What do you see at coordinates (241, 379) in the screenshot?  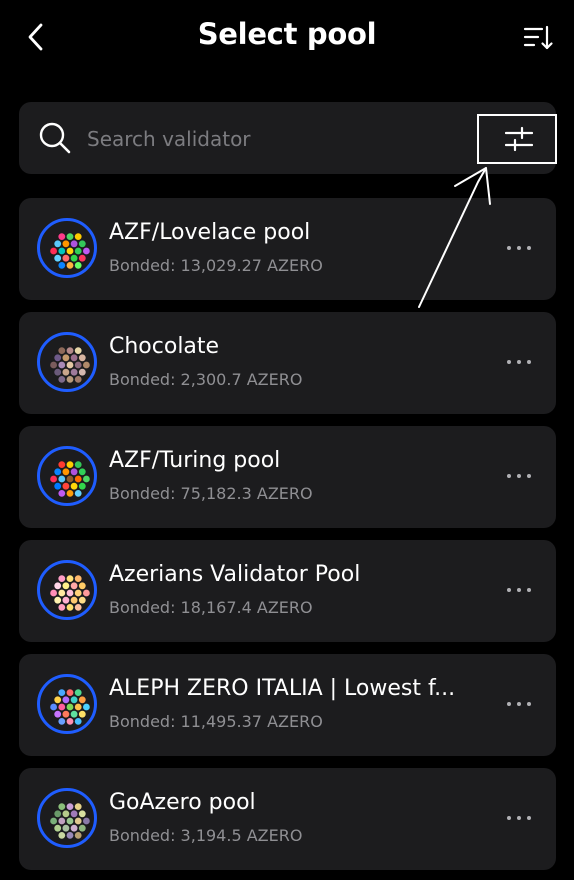 I see `bonded-value: 2,300.7 AZERO` at bounding box center [241, 379].